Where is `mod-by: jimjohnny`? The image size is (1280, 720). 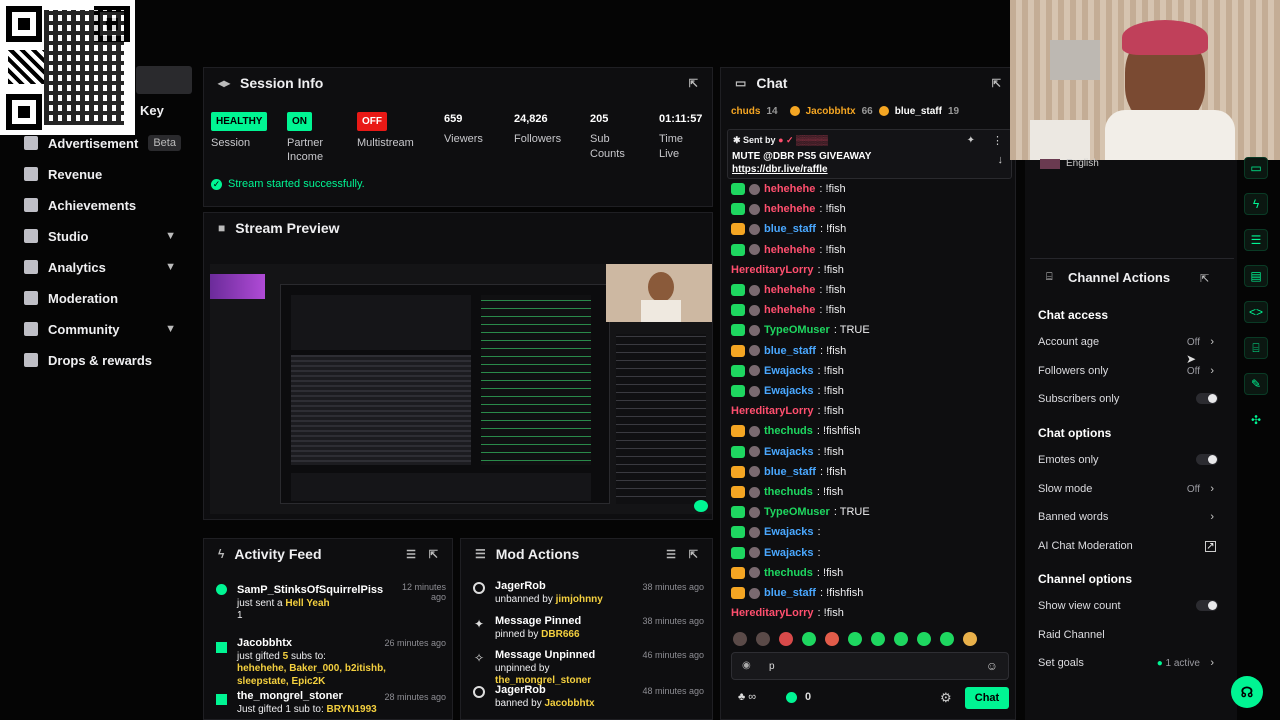 mod-by: jimjohnny is located at coordinates (579, 599).